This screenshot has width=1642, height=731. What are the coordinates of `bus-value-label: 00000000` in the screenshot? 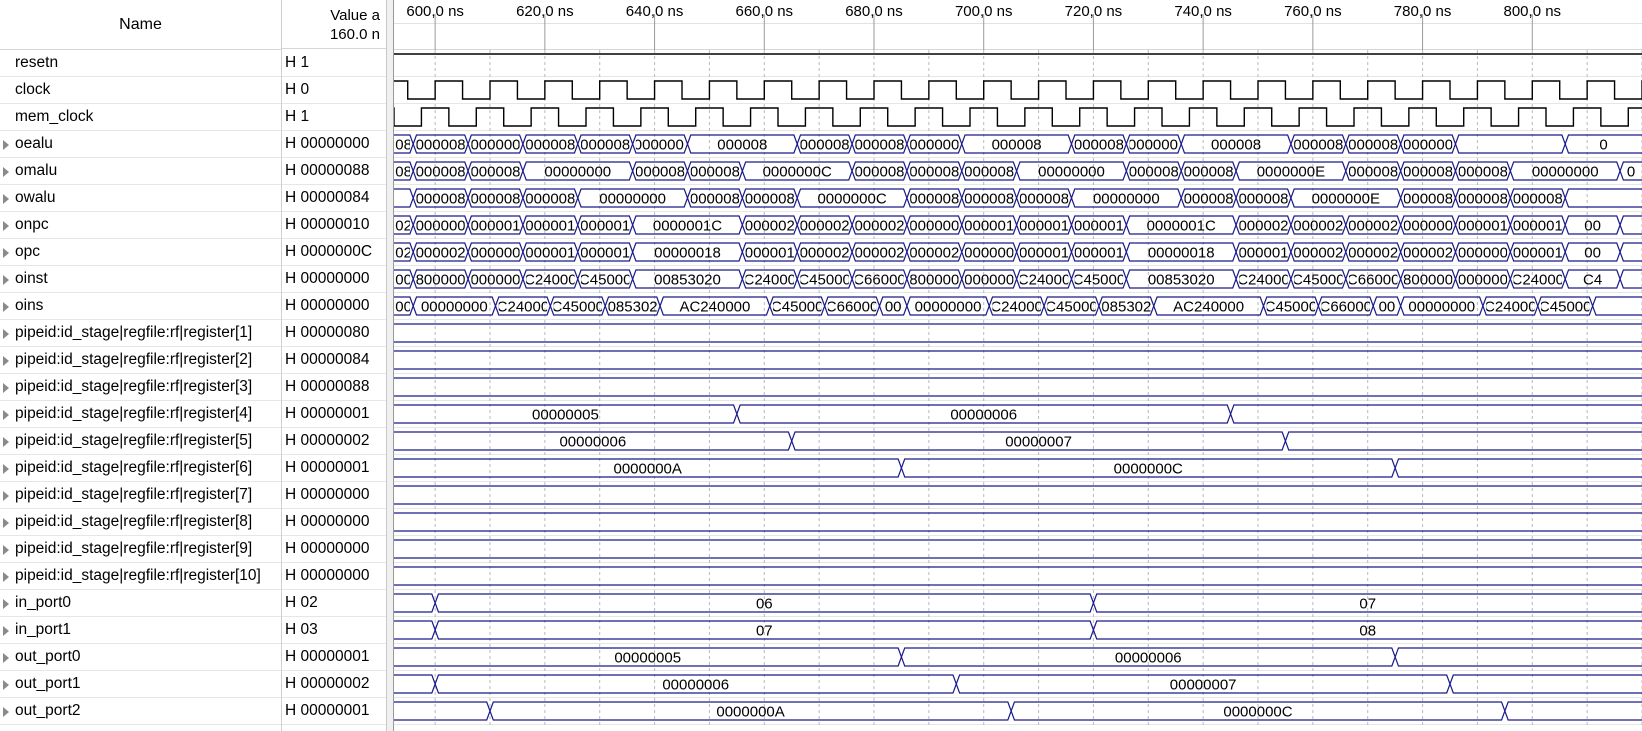 It's located at (1441, 307).